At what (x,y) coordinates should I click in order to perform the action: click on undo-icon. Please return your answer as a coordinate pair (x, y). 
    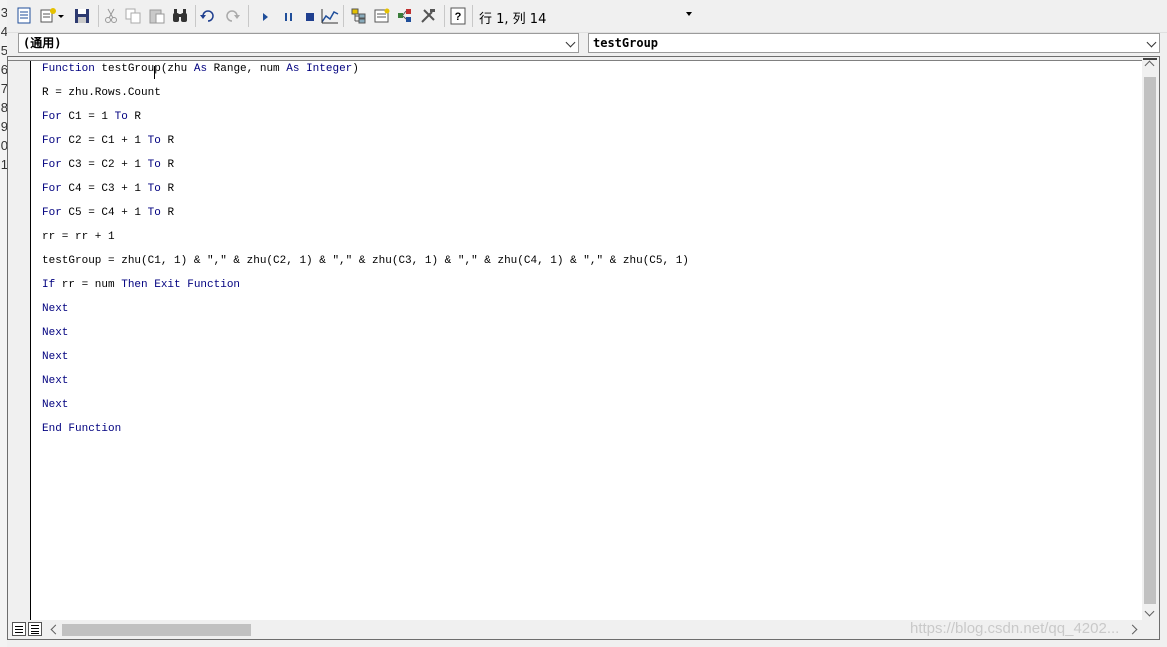
    Looking at the image, I should click on (208, 16).